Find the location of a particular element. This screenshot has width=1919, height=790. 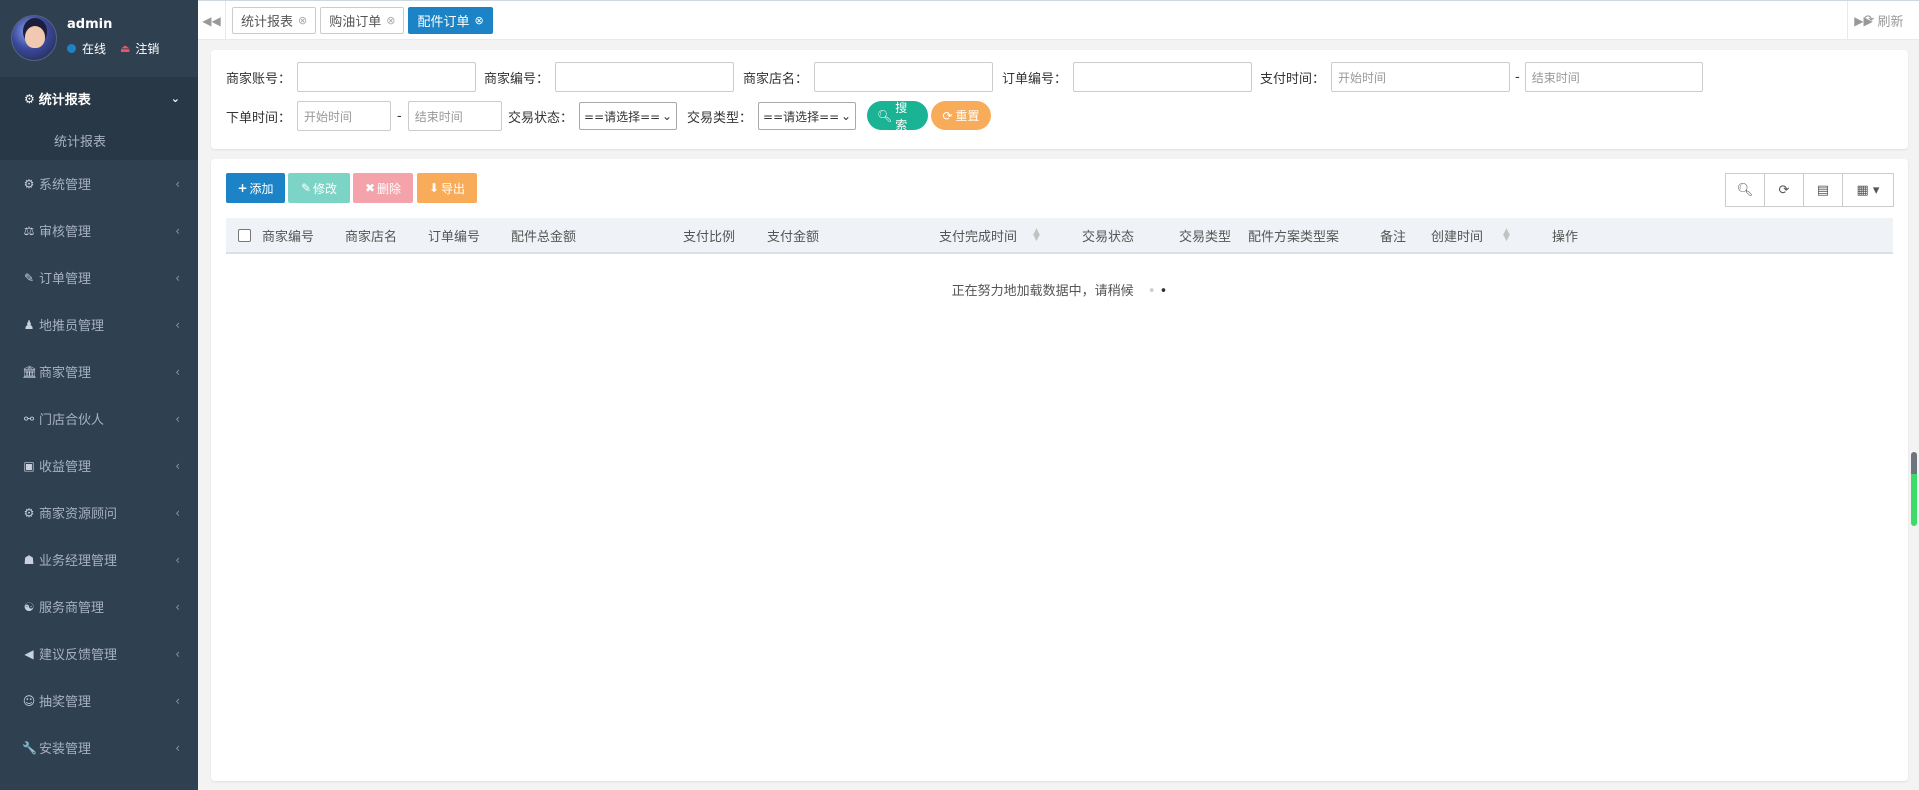

edit-icon: ✎ is located at coordinates (306, 188).